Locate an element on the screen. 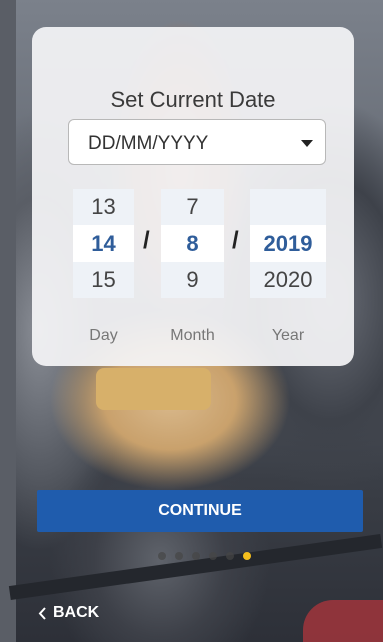 The height and width of the screenshot is (642, 383). month-option-above: 7 is located at coordinates (192, 207).